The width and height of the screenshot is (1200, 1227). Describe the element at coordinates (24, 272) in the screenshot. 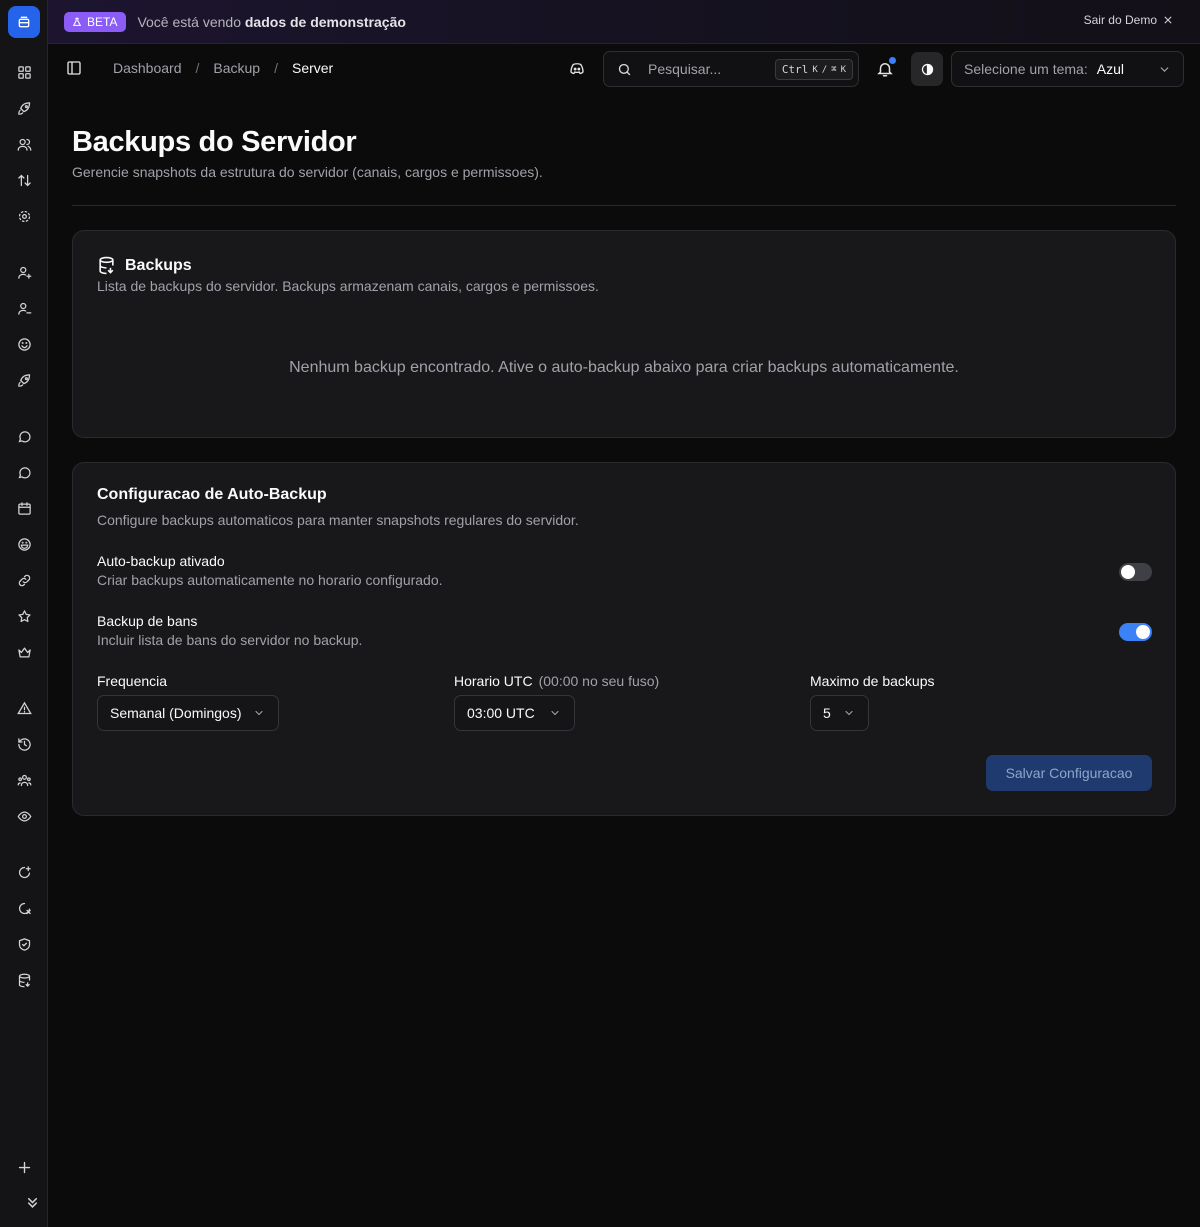

I see `sidebar-user-plus-icon` at that location.